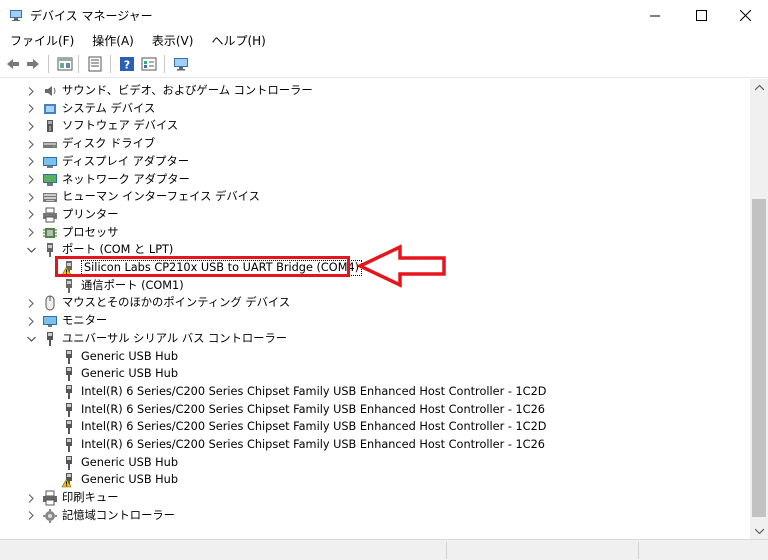  I want to click on device-view-icon, so click(65, 64).